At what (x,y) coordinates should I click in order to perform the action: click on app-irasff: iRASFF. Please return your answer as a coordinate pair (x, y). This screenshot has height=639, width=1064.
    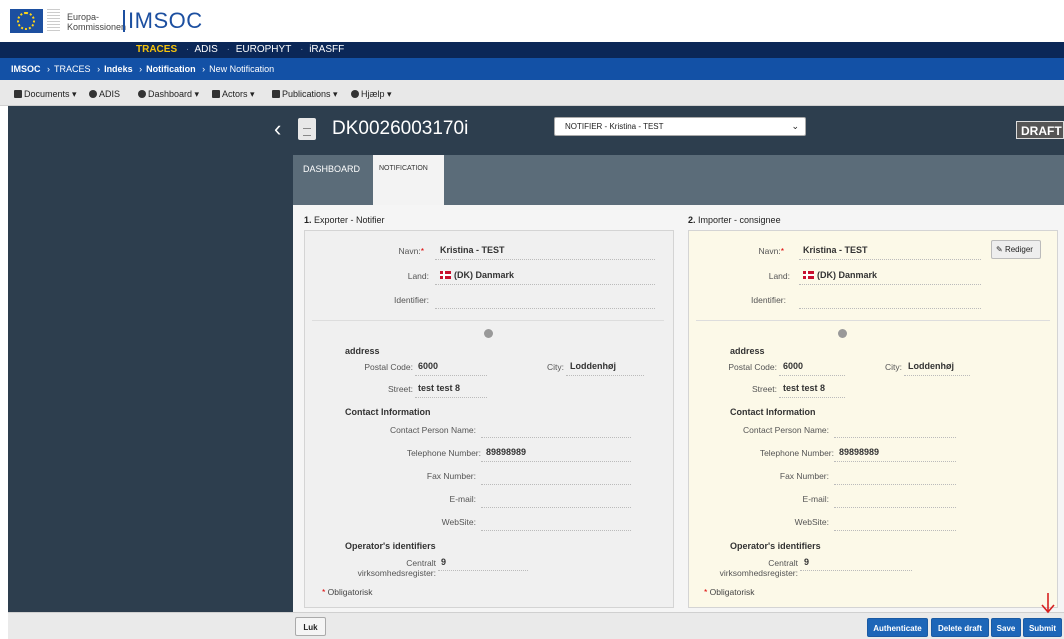
    Looking at the image, I should click on (326, 49).